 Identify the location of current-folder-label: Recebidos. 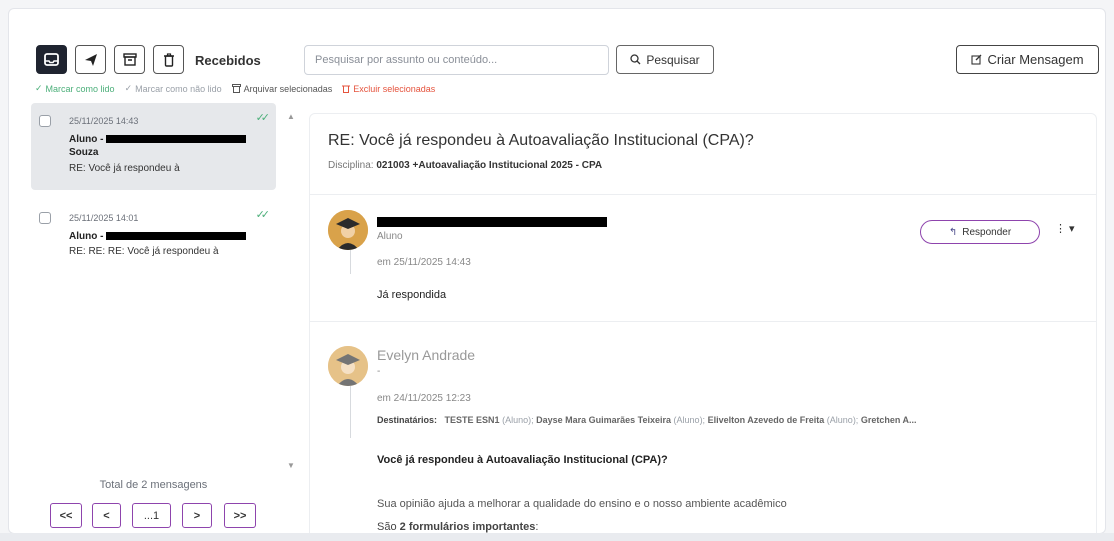
(228, 60).